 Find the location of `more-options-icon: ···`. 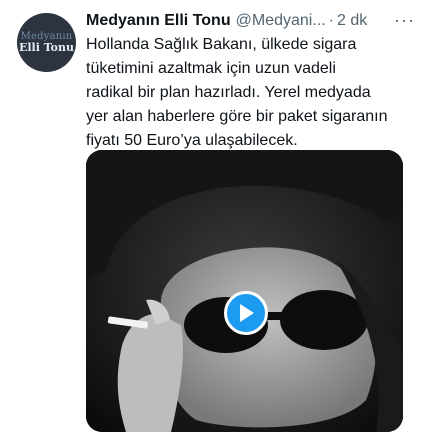

more-options-icon: ··· is located at coordinates (404, 20).